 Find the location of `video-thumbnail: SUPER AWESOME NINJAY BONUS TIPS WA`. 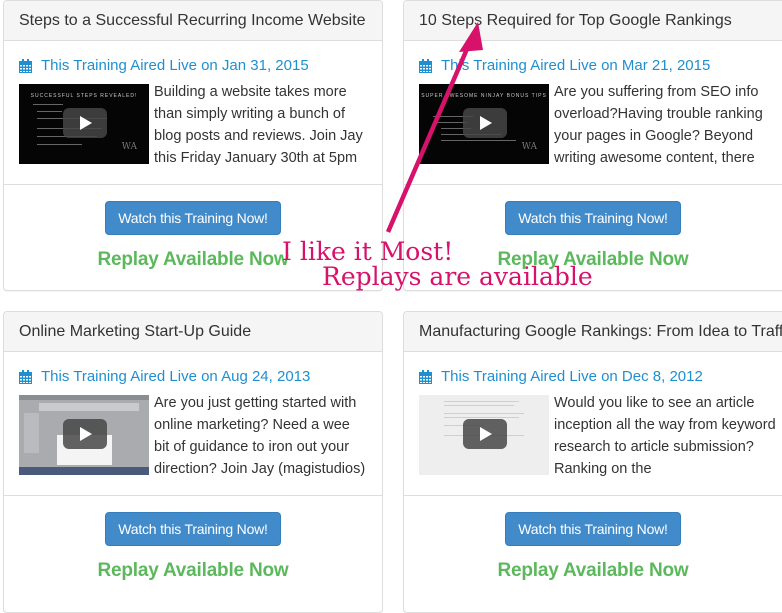

video-thumbnail: SUPER AWESOME NINJAY BONUS TIPS WA is located at coordinates (484, 124).